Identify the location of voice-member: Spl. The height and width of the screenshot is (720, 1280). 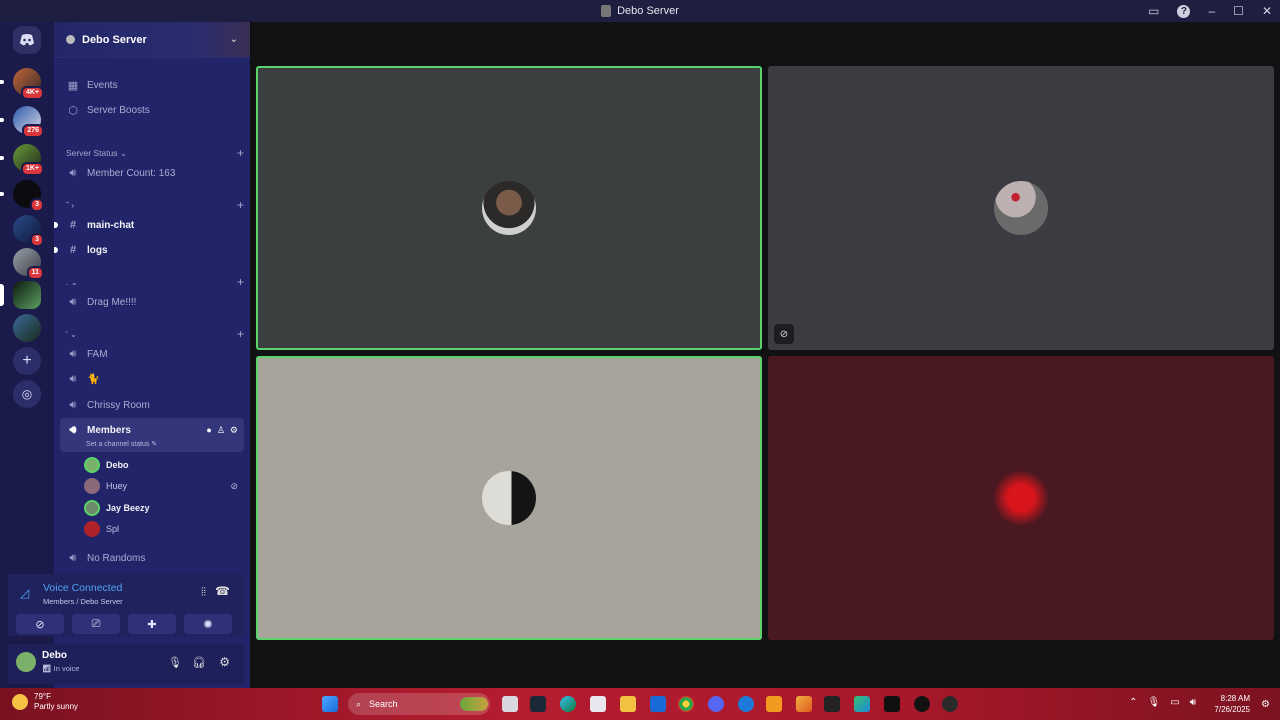
(161, 529).